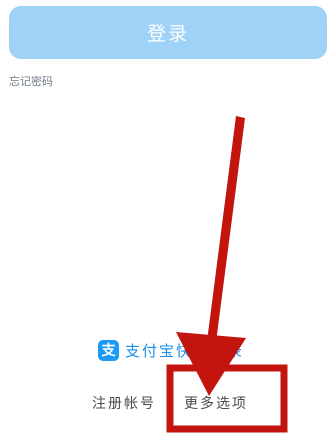 This screenshot has height=441, width=336. What do you see at coordinates (225, 233) in the screenshot?
I see `arrow-shaft` at bounding box center [225, 233].